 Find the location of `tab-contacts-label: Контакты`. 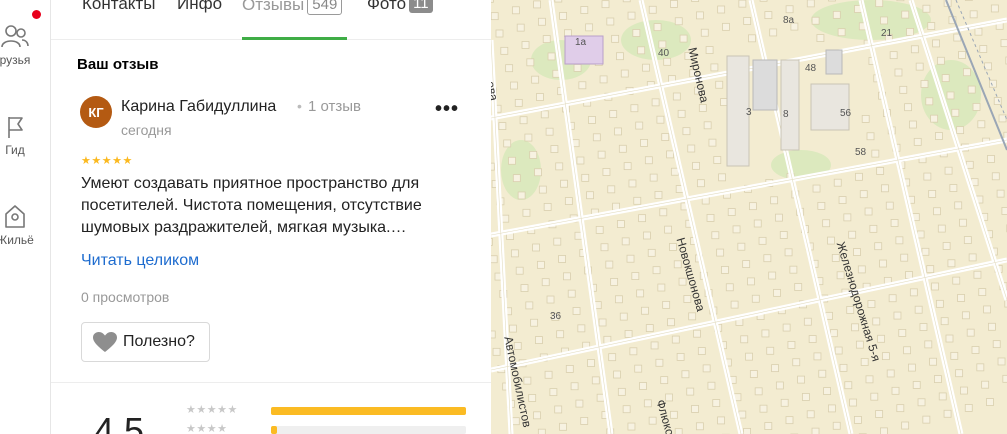

tab-contacts-label: Контакты is located at coordinates (119, 6).